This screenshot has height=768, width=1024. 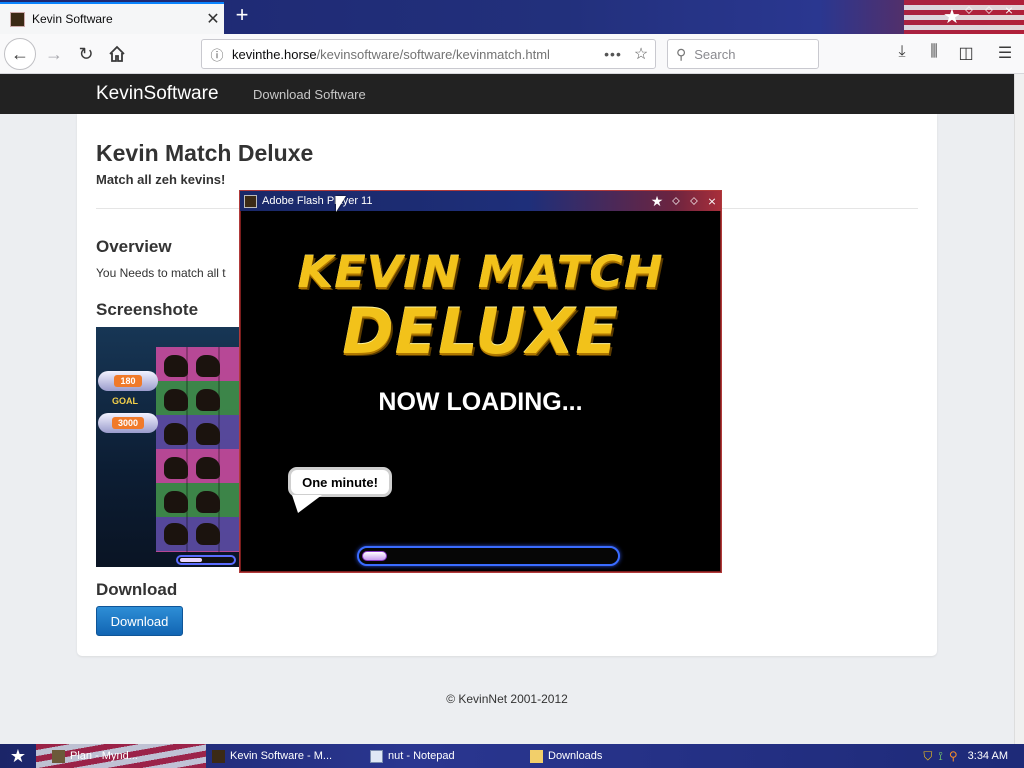 What do you see at coordinates (1019, 409) in the screenshot?
I see `page-scrollbar` at bounding box center [1019, 409].